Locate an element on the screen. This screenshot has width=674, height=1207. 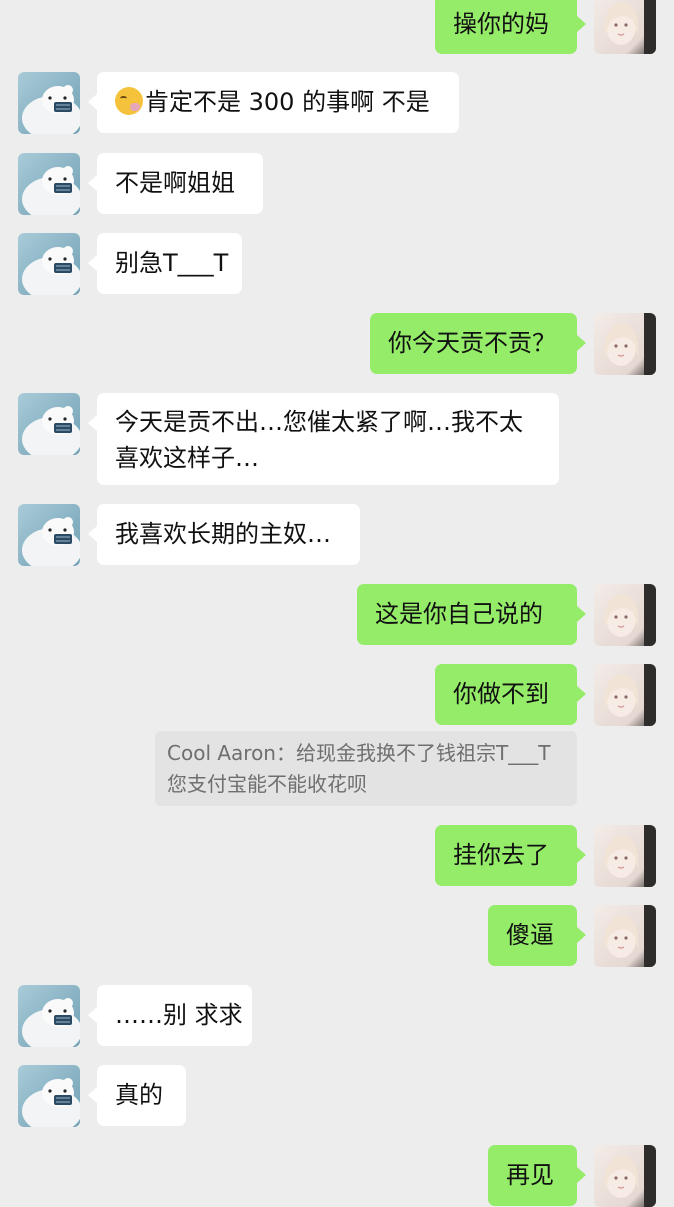
incoming-message-bubble: 不是啊姐姐 is located at coordinates (175, 183).